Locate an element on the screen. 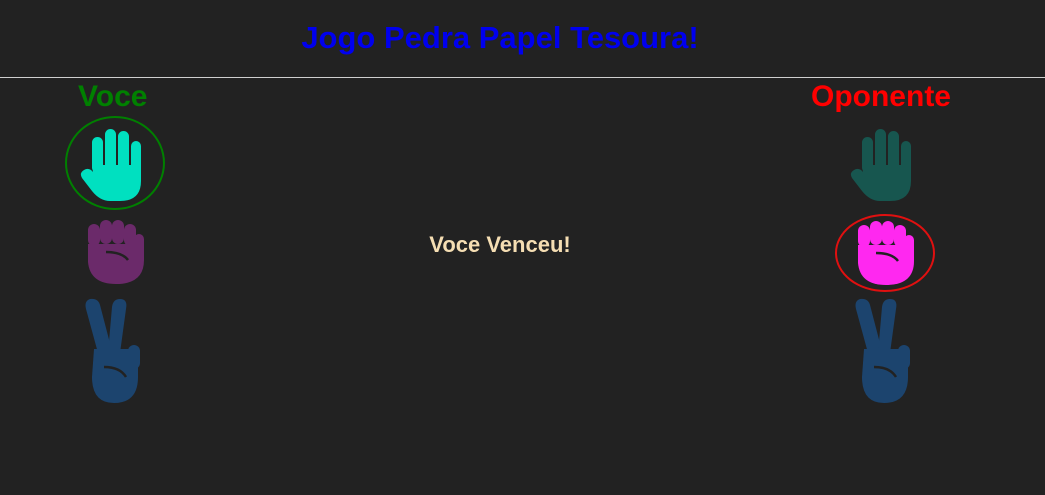 The image size is (1045, 495). you-choice-paper is located at coordinates (115, 163).